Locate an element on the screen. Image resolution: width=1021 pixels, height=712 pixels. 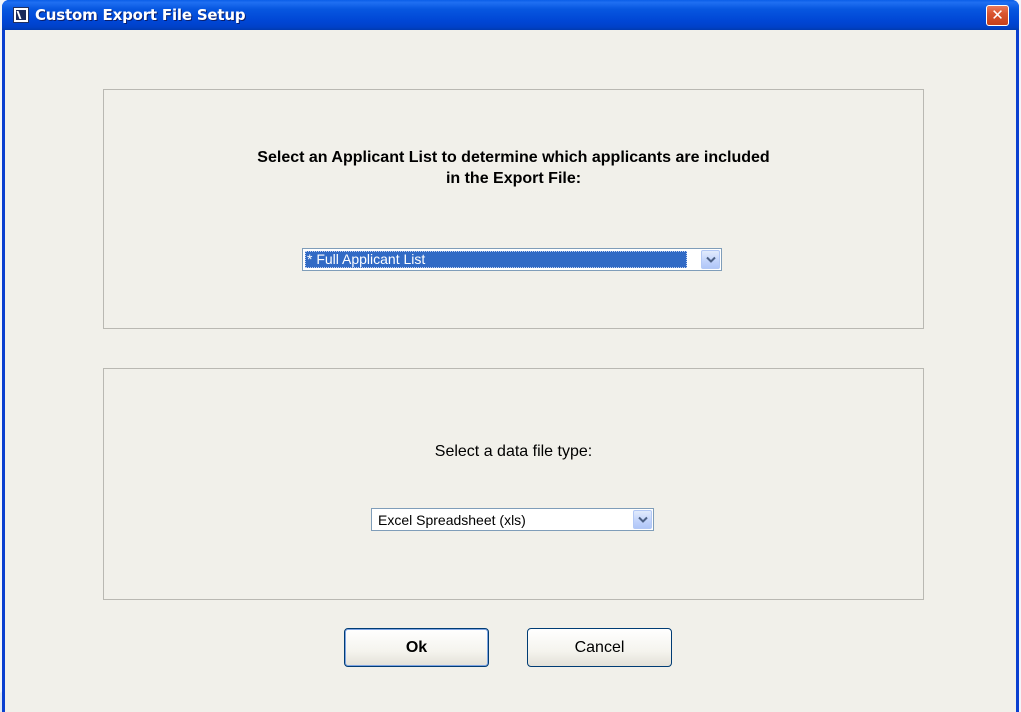
ok-button: Ok is located at coordinates (416, 647).